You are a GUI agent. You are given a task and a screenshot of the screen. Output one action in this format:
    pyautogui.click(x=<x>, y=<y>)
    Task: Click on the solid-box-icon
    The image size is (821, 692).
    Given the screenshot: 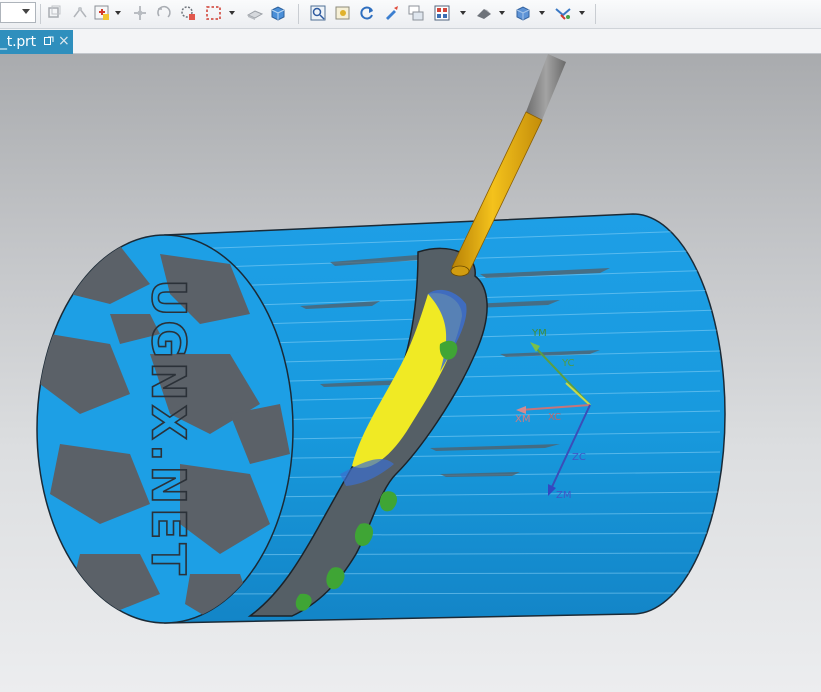 What is the action you would take?
    pyautogui.click(x=278, y=13)
    